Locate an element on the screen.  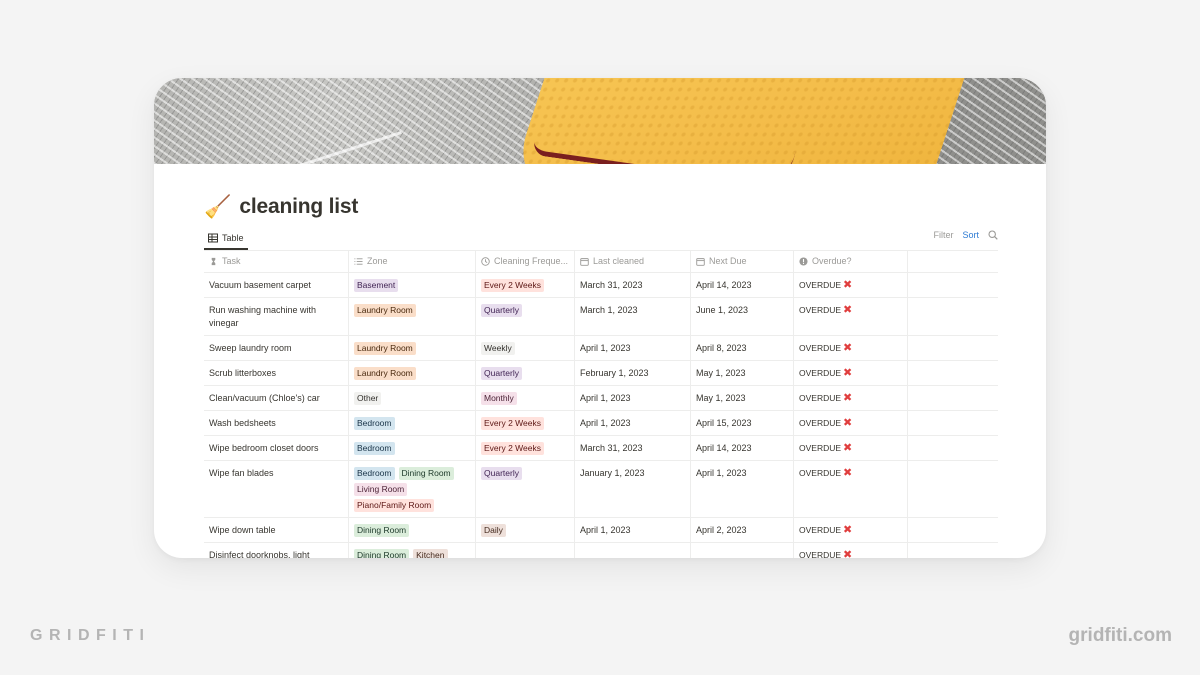
page-title: cleaning list is located at coordinates (298, 207).